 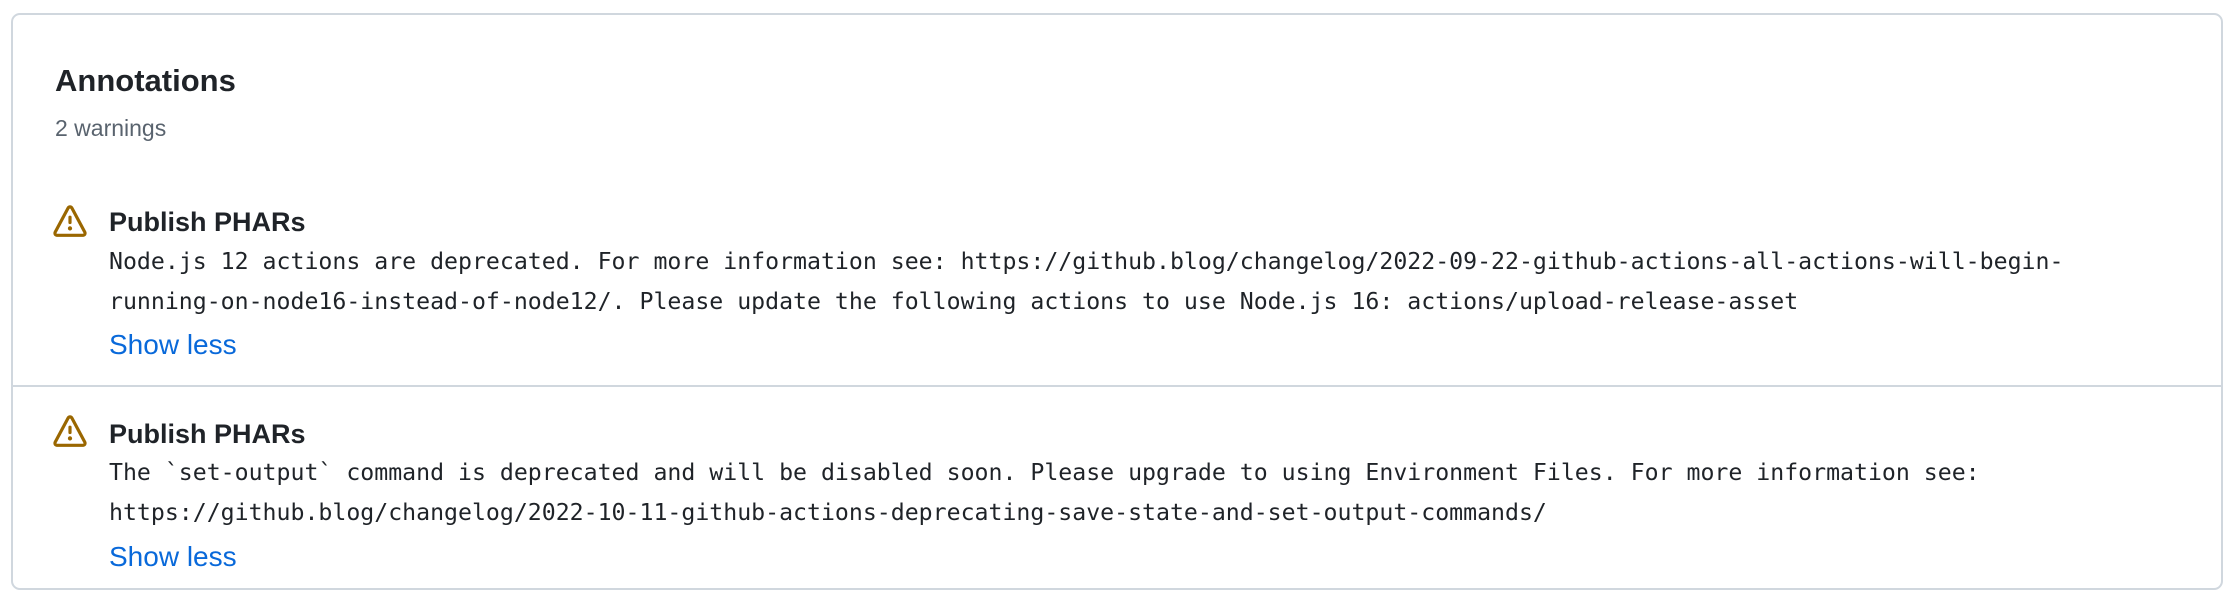 What do you see at coordinates (145, 80) in the screenshot?
I see `annotations-title: Annotations` at bounding box center [145, 80].